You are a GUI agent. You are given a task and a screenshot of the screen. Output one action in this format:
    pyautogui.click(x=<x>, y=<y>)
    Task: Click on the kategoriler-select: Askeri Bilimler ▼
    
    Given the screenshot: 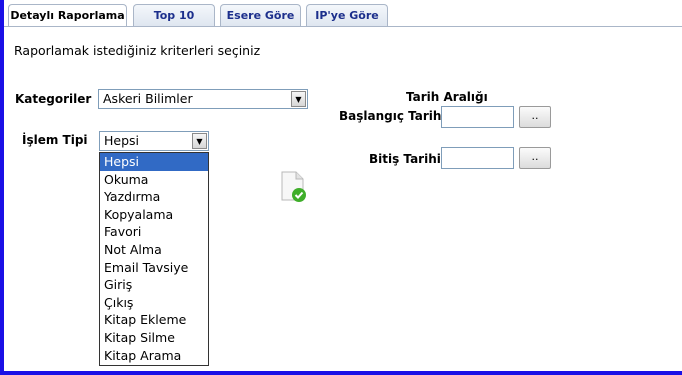 What is the action you would take?
    pyautogui.click(x=203, y=99)
    